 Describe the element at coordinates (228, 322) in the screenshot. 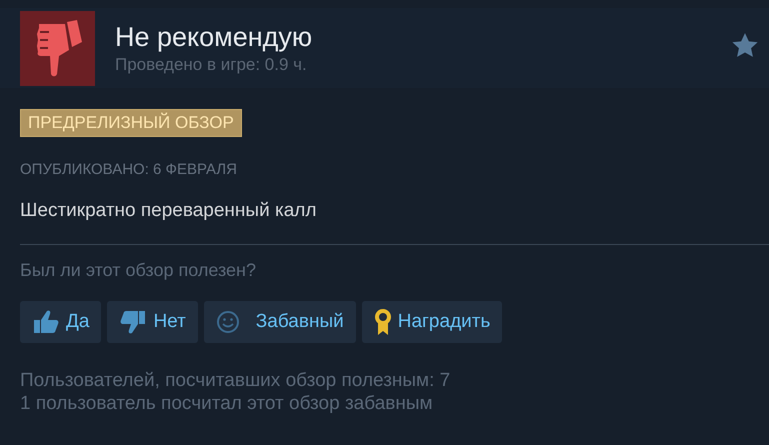

I see `smile-icon` at that location.